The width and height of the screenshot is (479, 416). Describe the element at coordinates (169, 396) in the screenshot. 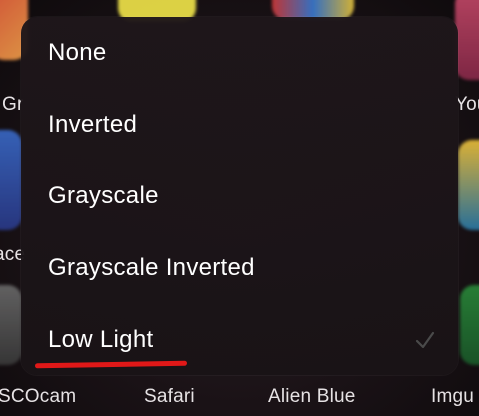

I see `app-label-safari: Safari` at that location.